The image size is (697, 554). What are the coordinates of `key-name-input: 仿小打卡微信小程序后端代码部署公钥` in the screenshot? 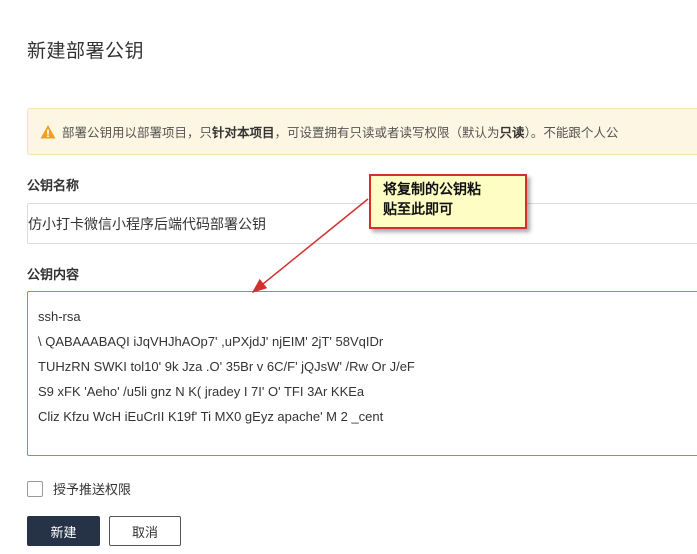 It's located at (362, 223).